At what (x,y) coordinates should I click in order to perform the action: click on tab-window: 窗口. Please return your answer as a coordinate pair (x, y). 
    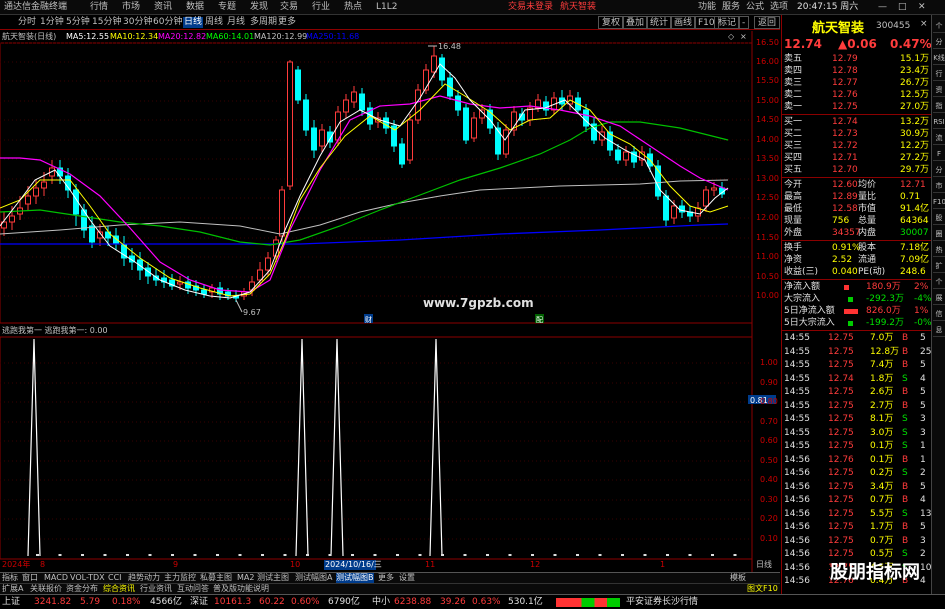
    Looking at the image, I should click on (30, 578).